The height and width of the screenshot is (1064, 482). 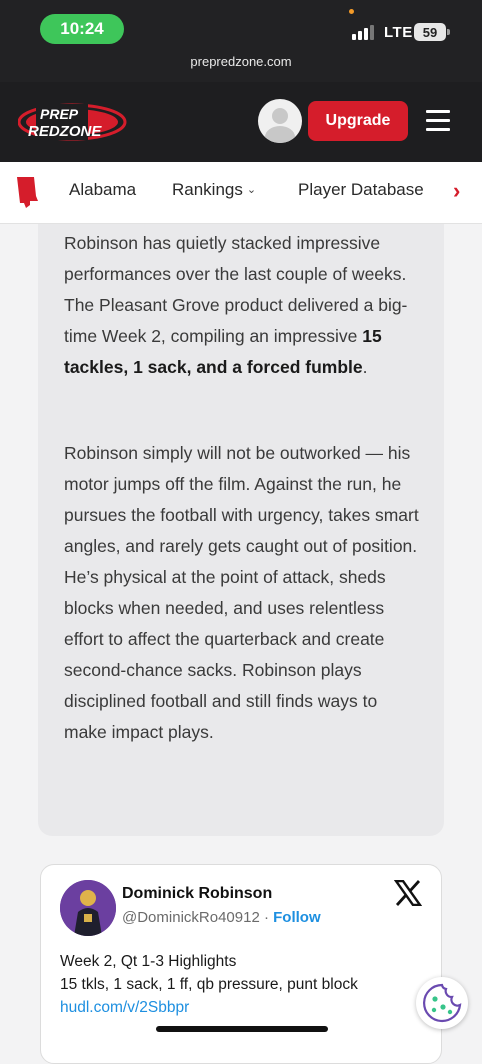 What do you see at coordinates (82, 29) in the screenshot?
I see `status-time: 10:24` at bounding box center [82, 29].